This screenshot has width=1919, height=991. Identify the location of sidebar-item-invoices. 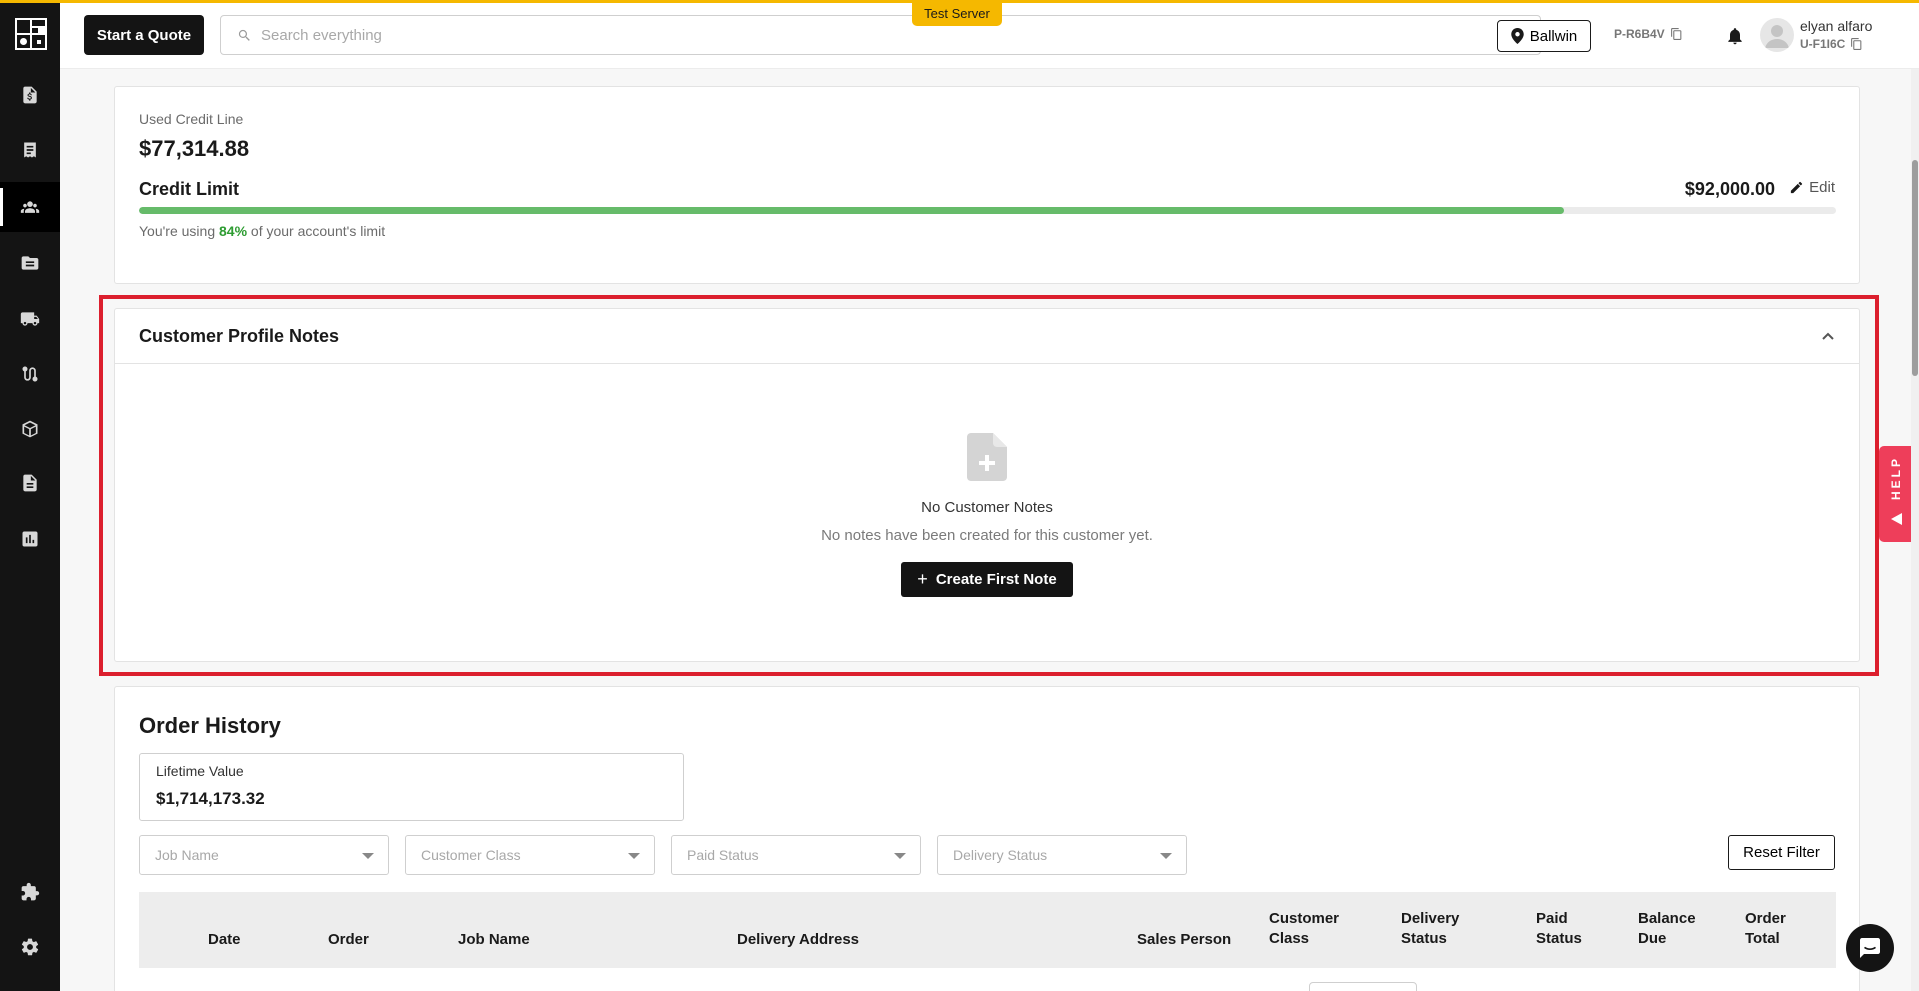
(30, 95).